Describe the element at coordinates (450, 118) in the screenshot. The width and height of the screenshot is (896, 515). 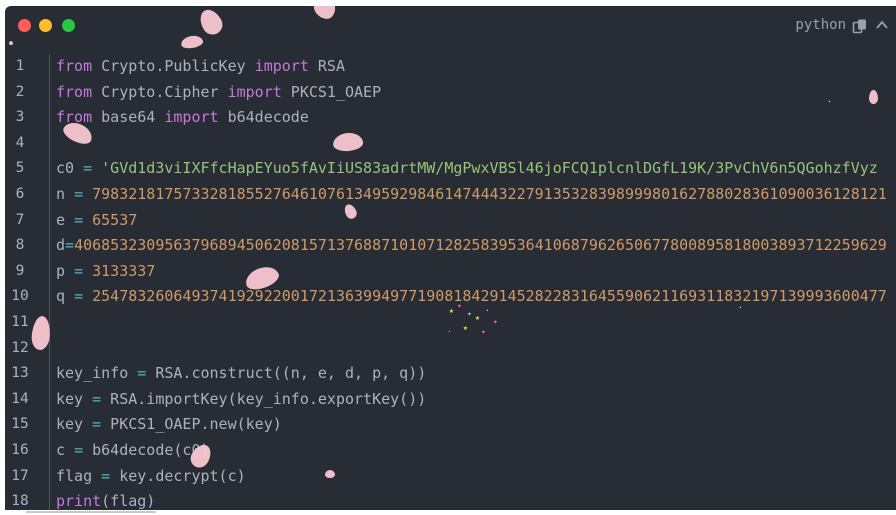
I see `code-line: 3 from base64 import b64decode` at that location.